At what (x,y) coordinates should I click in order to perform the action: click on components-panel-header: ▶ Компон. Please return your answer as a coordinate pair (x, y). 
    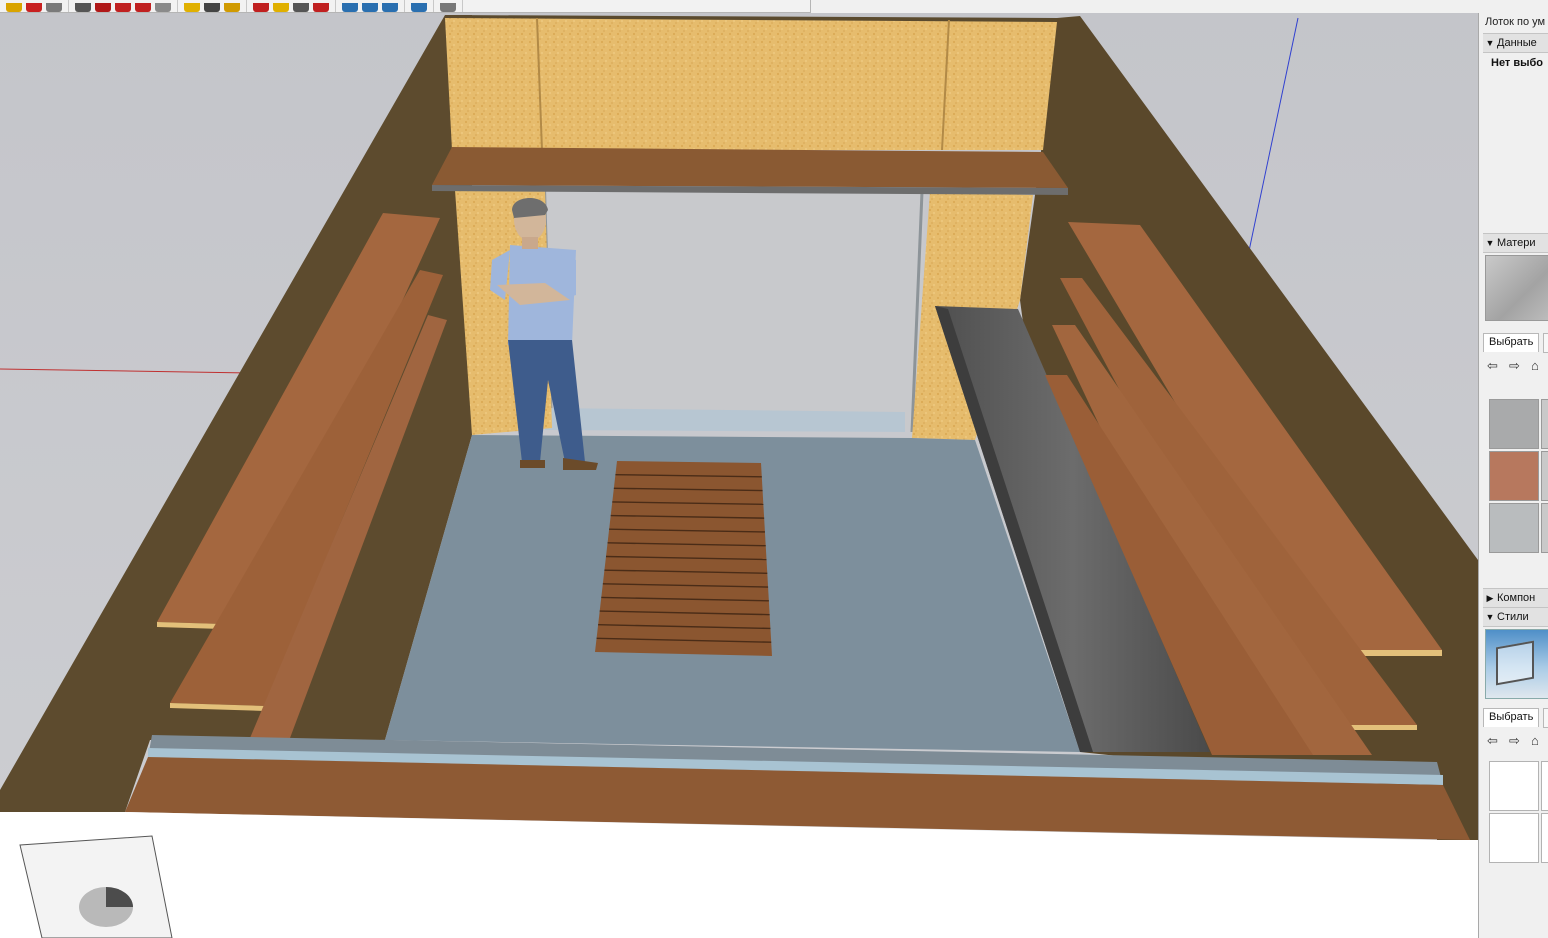
    Looking at the image, I should click on (1515, 598).